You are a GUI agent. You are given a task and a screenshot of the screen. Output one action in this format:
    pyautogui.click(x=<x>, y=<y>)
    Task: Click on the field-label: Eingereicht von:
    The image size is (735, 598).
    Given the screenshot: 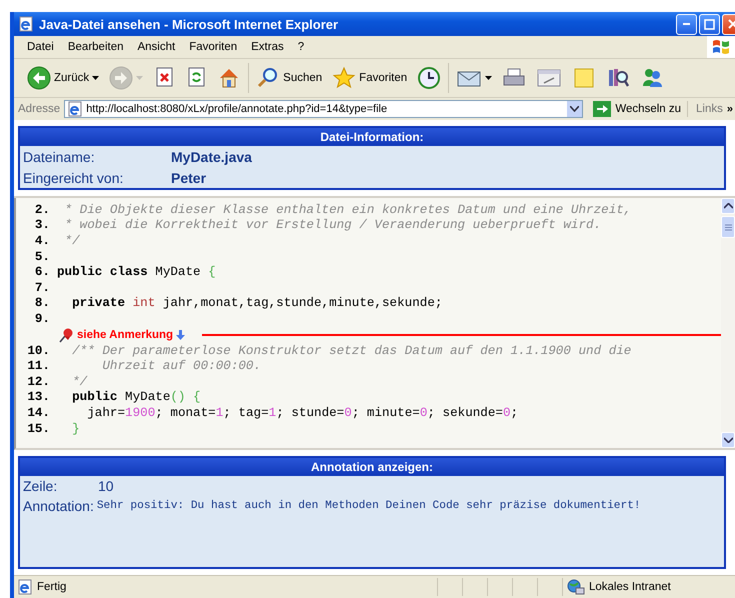 What is the action you would take?
    pyautogui.click(x=73, y=178)
    